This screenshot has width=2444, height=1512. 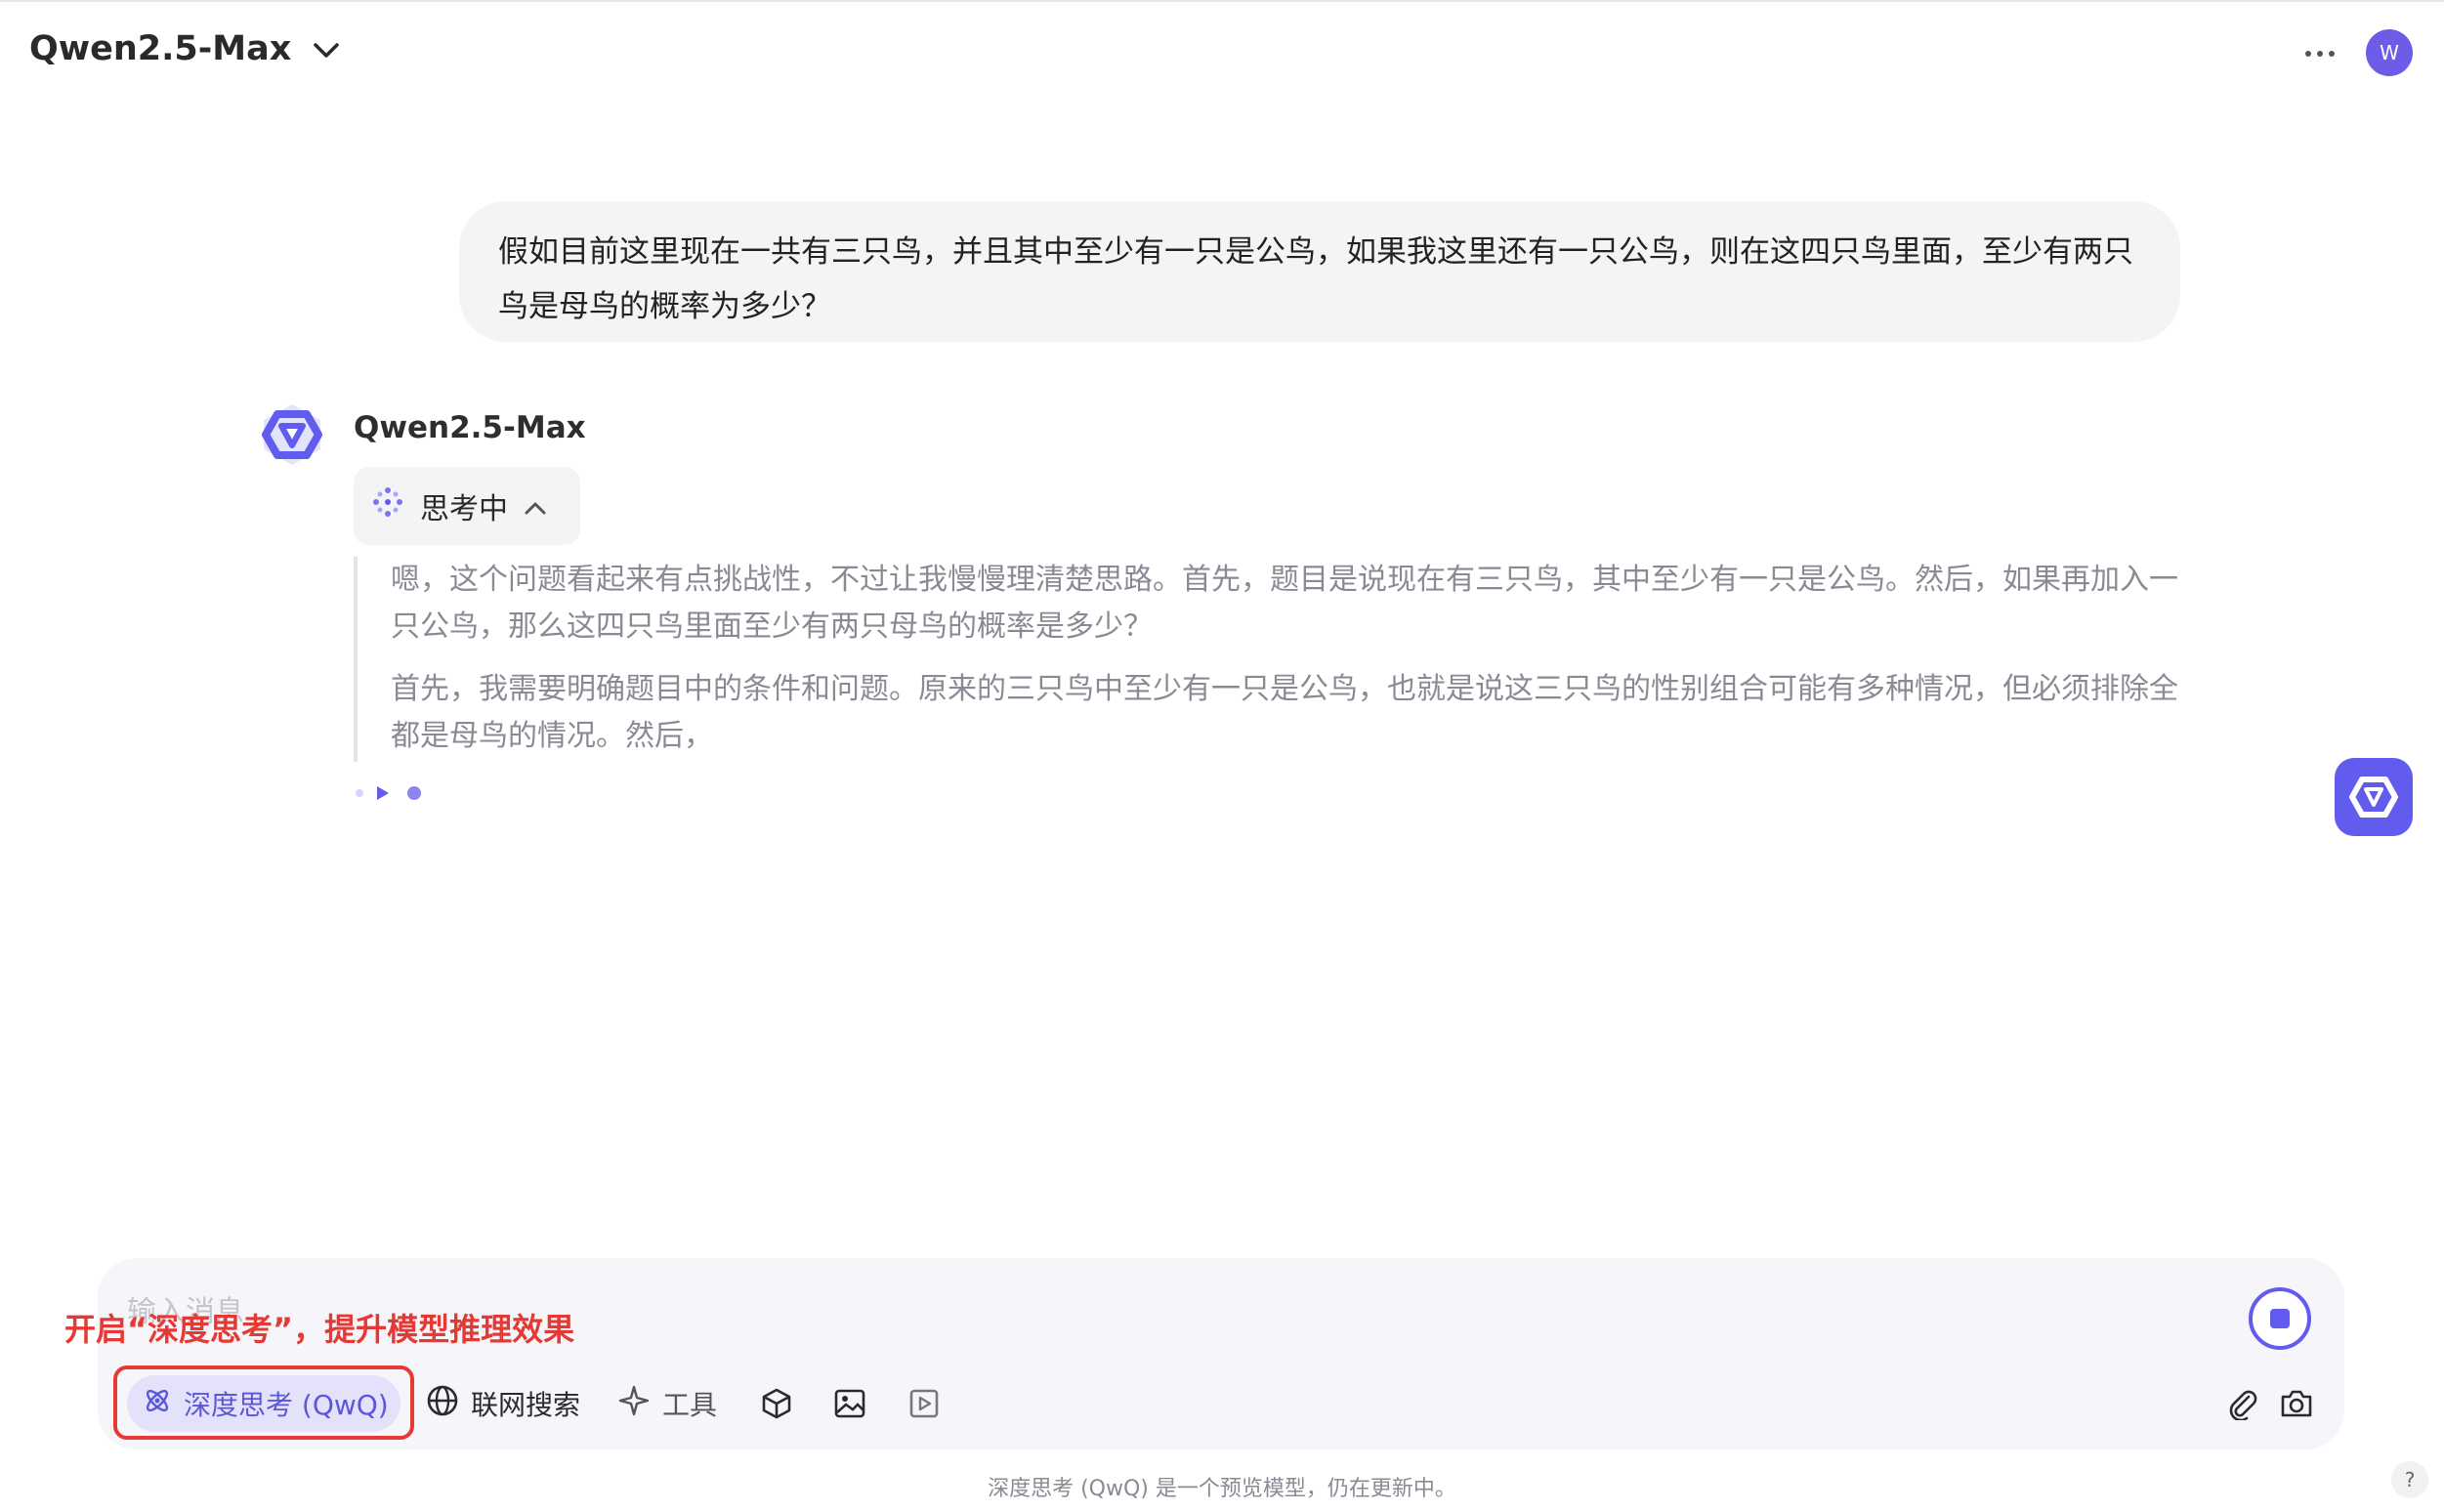 I want to click on sparkle-icon, so click(x=634, y=1404).